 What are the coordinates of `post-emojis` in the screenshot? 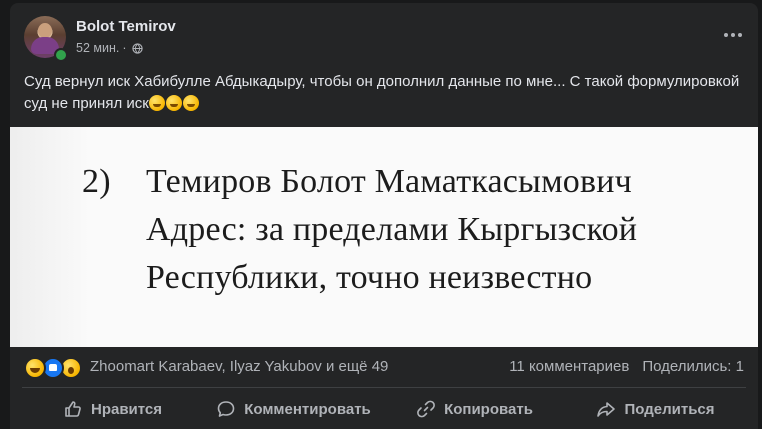 It's located at (173, 103).